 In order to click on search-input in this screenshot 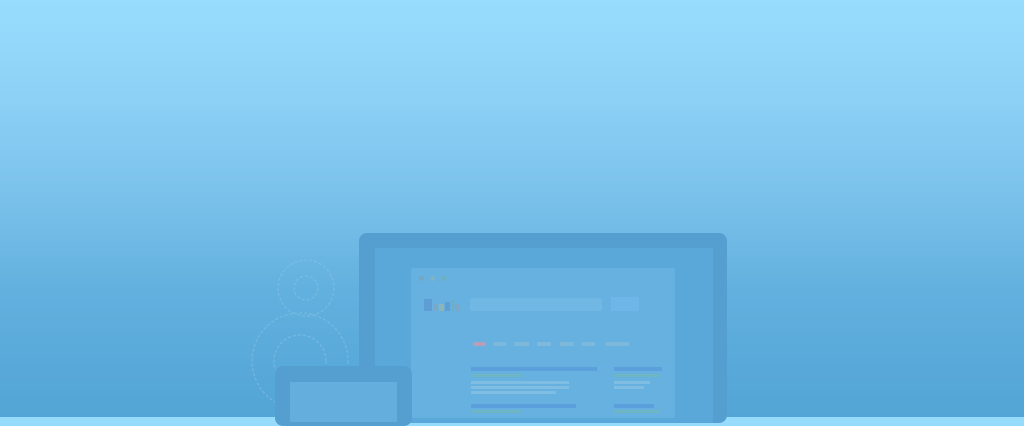, I will do `click(536, 304)`.